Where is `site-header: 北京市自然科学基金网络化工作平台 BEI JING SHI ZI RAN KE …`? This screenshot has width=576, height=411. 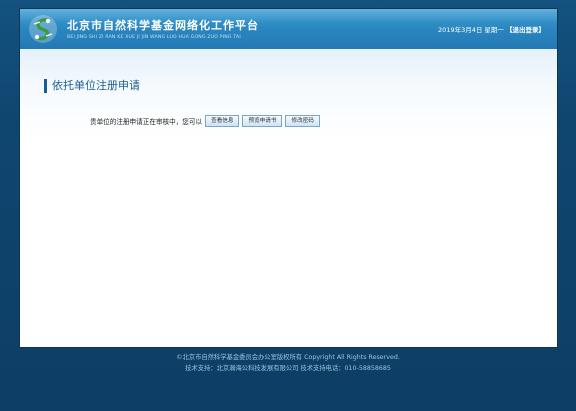
site-header: 北京市自然科学基金网络化工作平台 BEI JING SHI ZI RAN KE … is located at coordinates (288, 29).